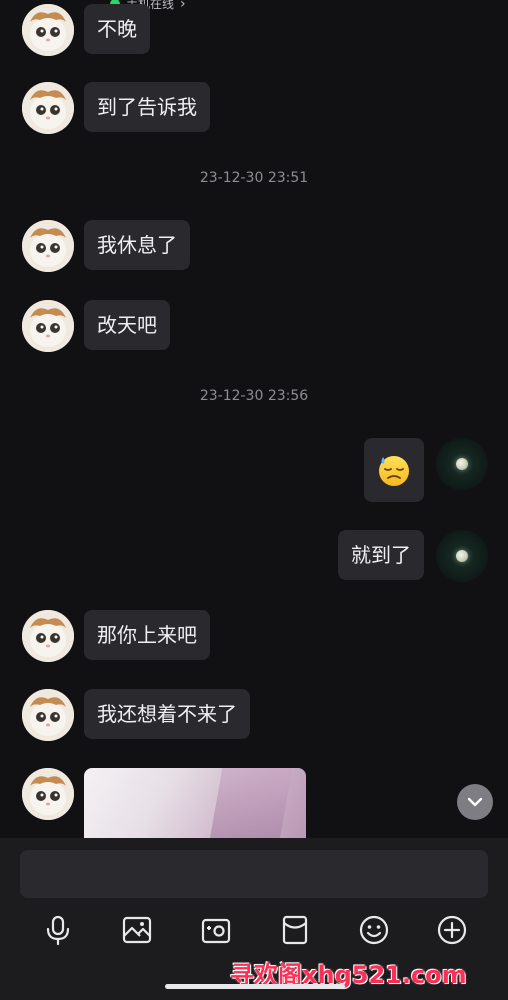 The width and height of the screenshot is (508, 1000). I want to click on message-left: 到了告诉我, so click(116, 108).